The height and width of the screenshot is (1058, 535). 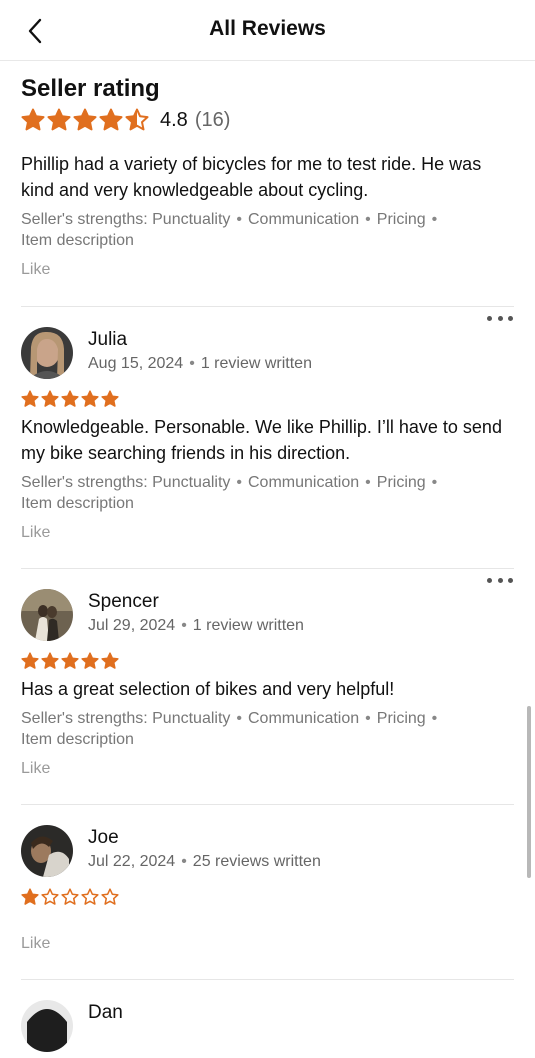 What do you see at coordinates (212, 119) in the screenshot?
I see `rating-count: (16)` at bounding box center [212, 119].